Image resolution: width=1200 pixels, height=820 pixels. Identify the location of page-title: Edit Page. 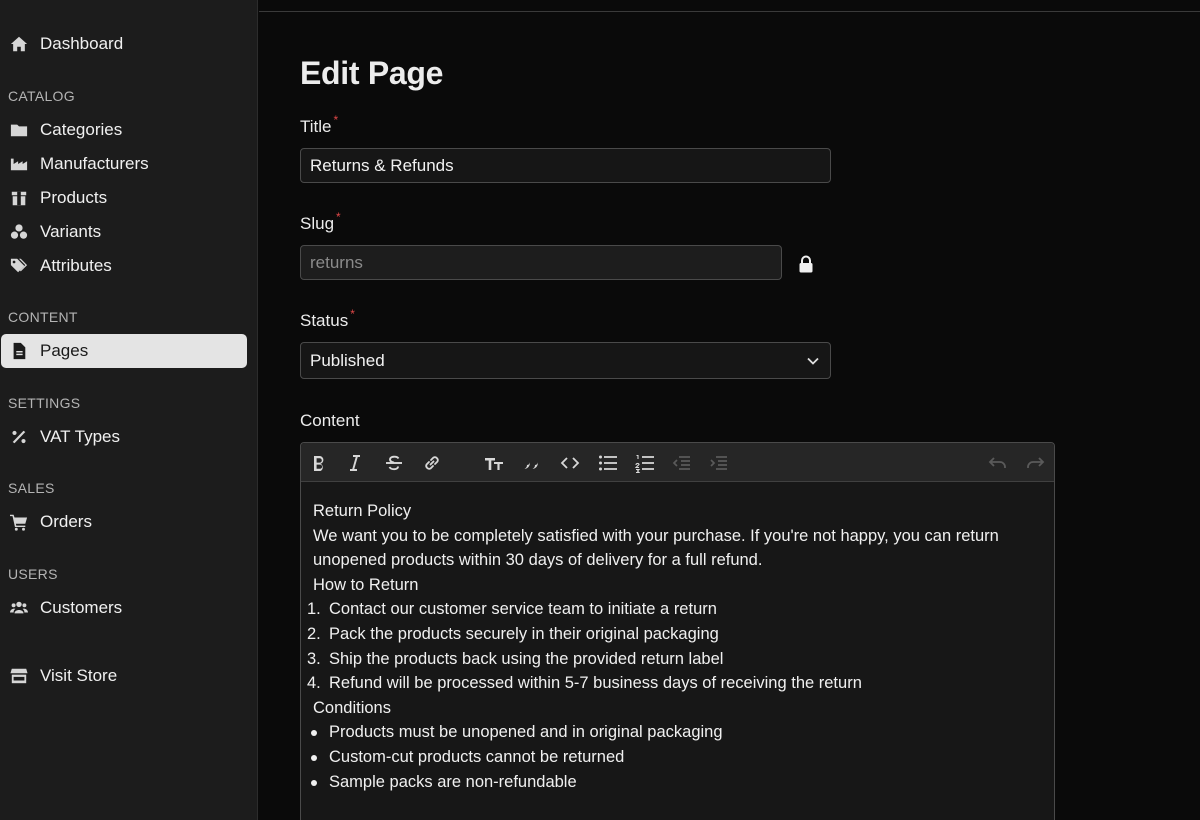
(372, 73).